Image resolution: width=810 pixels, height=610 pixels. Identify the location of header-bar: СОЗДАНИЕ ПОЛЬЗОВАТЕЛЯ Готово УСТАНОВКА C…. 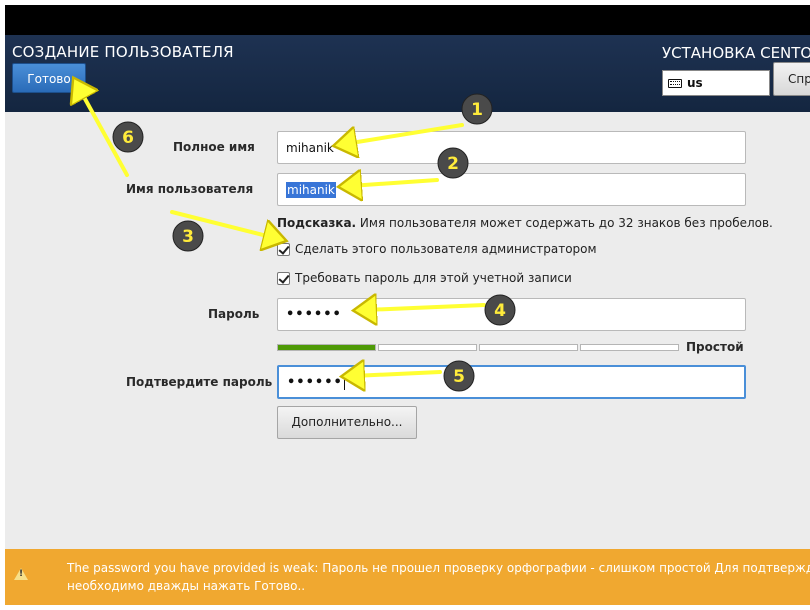
(407, 73).